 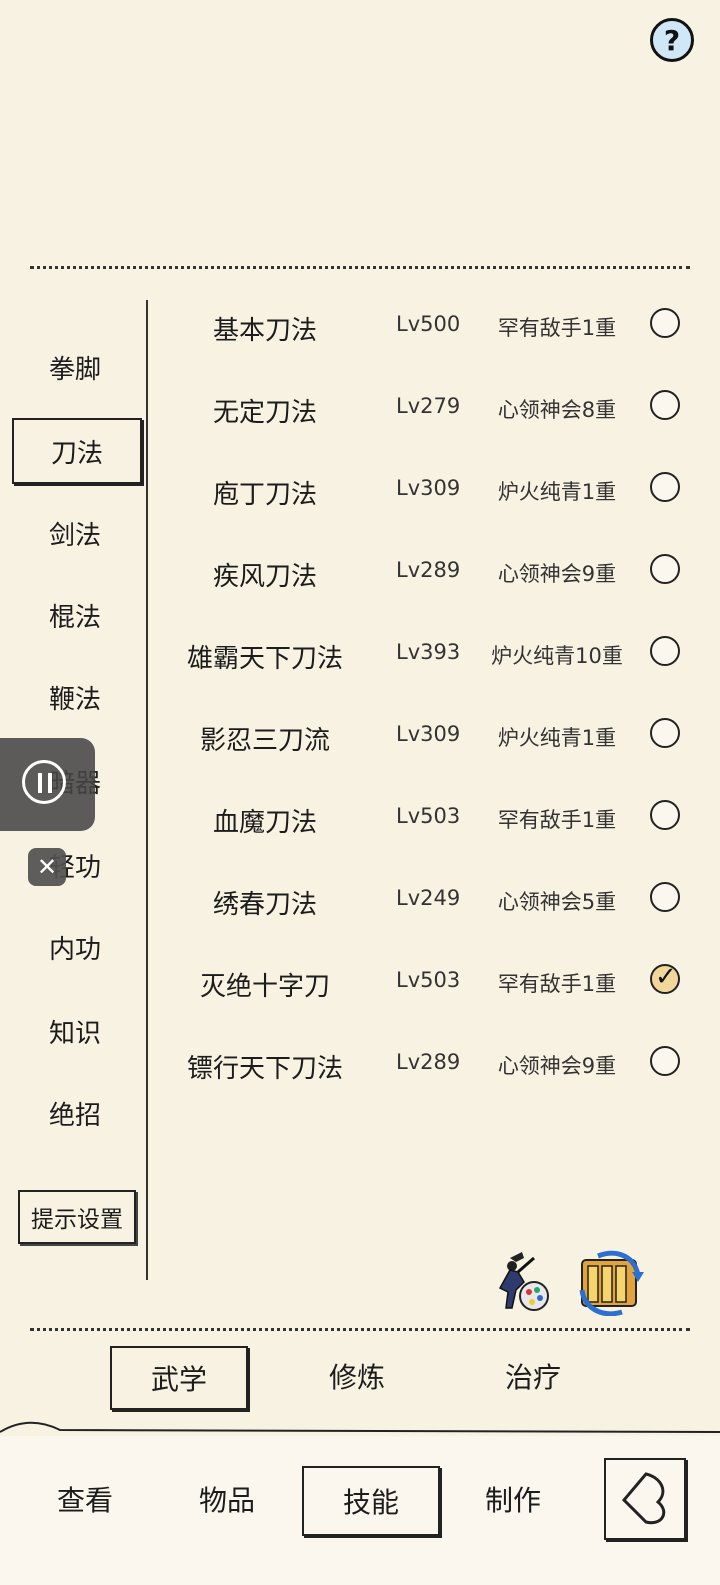 I want to click on sidebar-item-zhishi: 知识, so click(x=75, y=1031).